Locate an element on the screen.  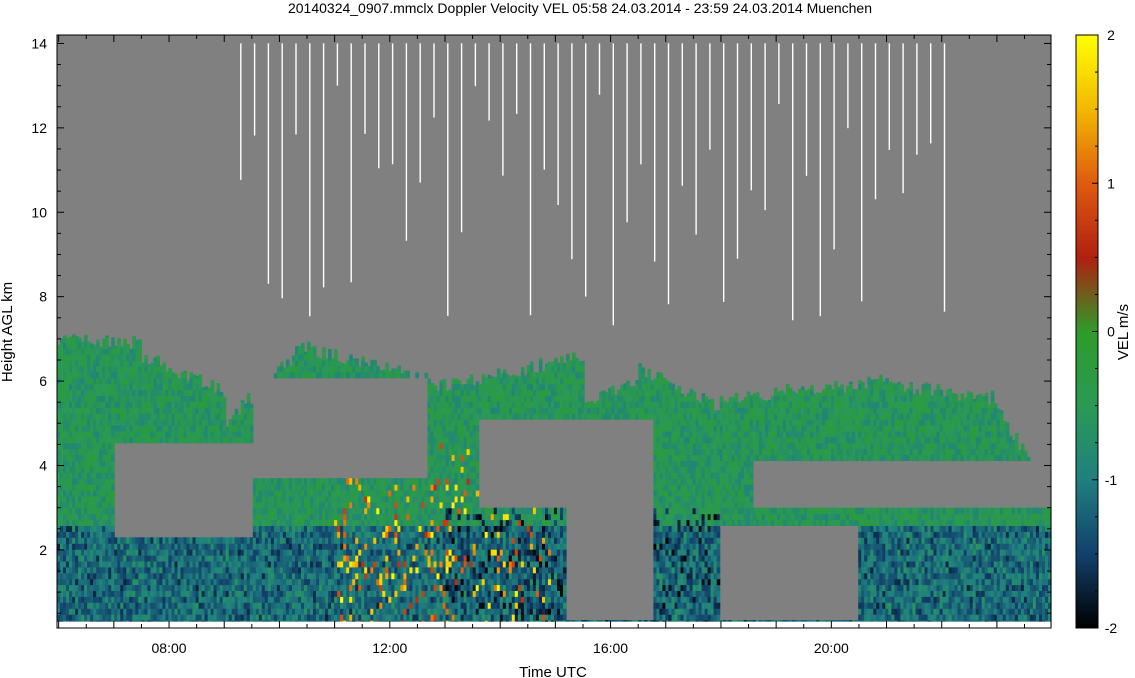
x-tick-label: 20:00 is located at coordinates (831, 648).